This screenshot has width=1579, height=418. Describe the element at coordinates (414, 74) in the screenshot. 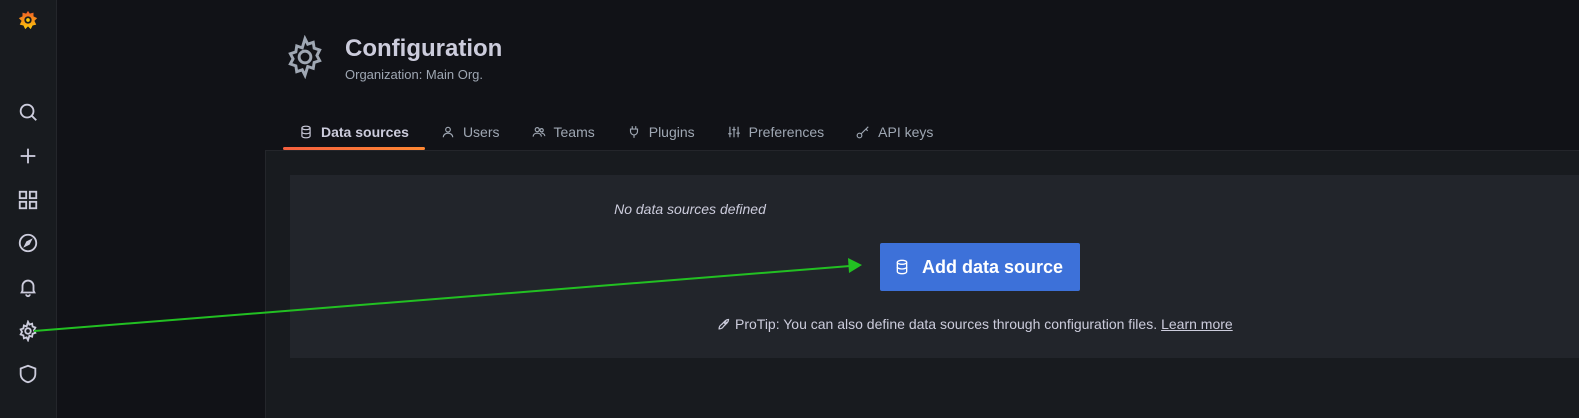

I see `page-subtitle: Organization: Main Org.` at that location.